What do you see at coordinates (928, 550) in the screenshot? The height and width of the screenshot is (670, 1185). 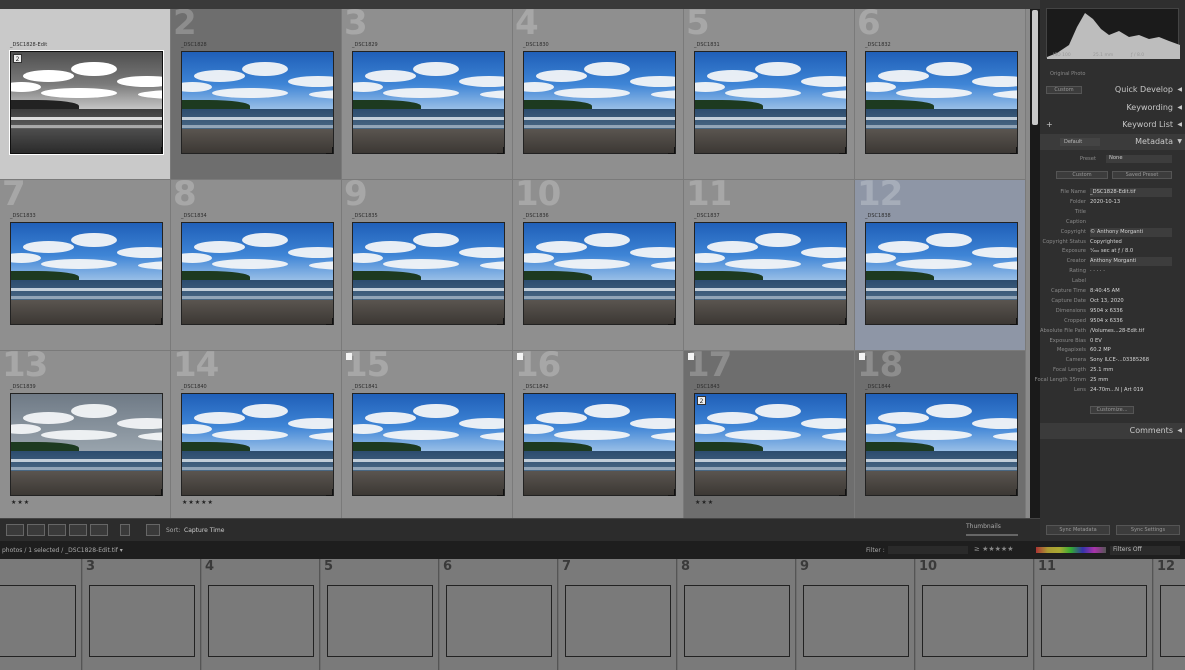 I see `filter-icons` at bounding box center [928, 550].